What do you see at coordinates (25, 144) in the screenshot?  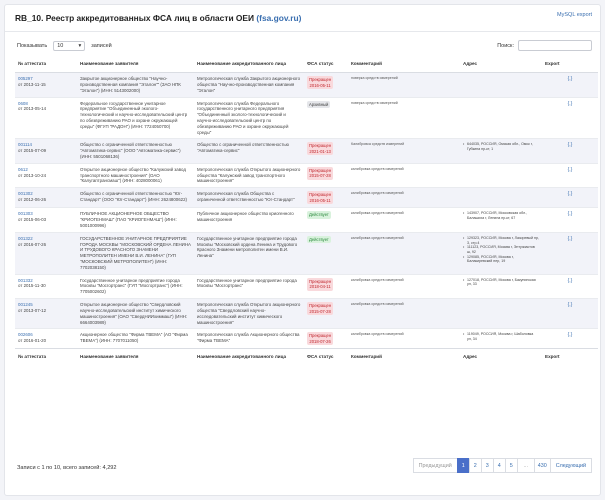 I see `certificate-link: 001114` at bounding box center [25, 144].